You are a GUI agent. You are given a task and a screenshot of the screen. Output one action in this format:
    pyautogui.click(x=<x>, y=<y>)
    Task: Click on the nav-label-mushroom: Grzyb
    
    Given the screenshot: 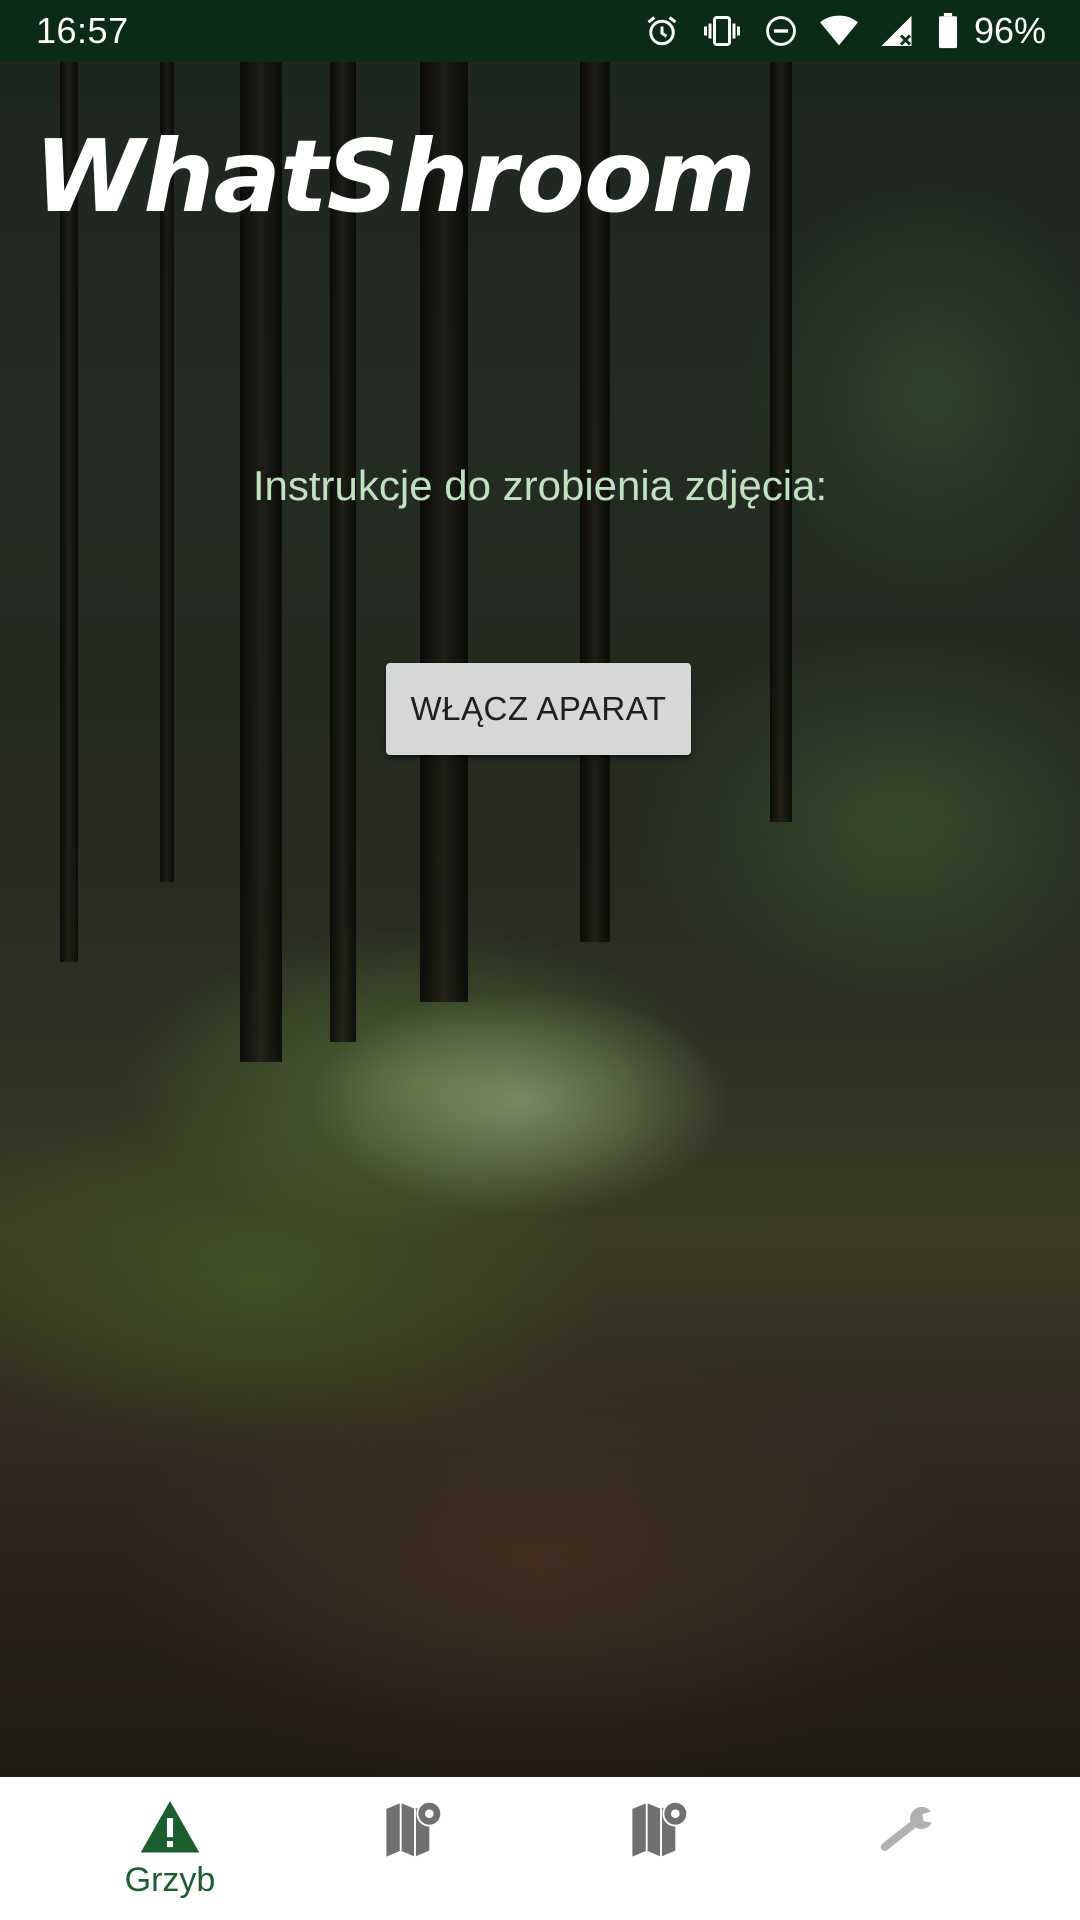 What is the action you would take?
    pyautogui.click(x=170, y=1880)
    